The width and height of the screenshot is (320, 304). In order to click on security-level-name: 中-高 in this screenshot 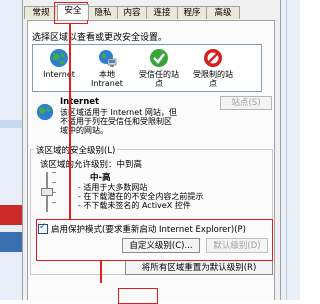, I will do `click(100, 178)`.